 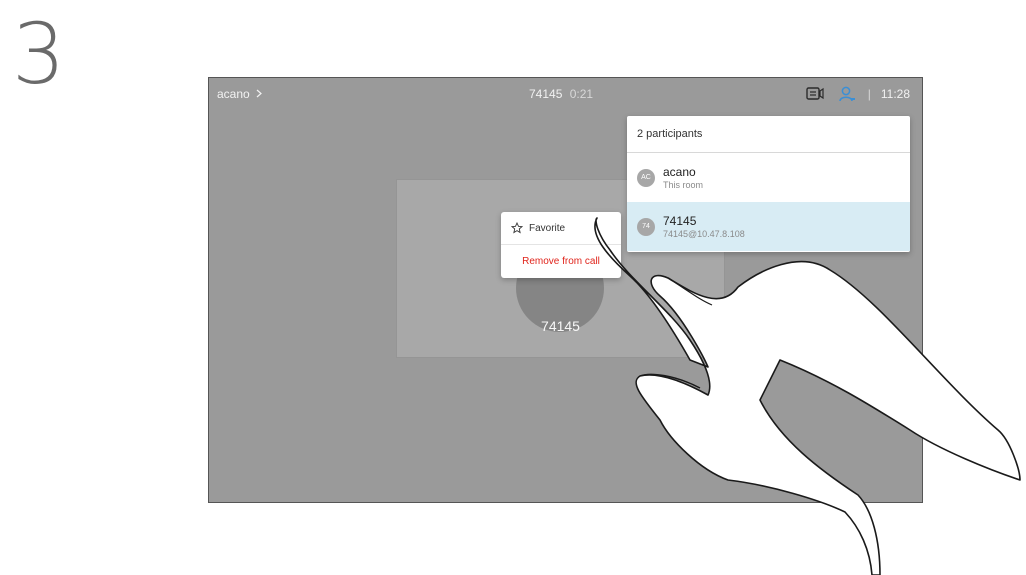 What do you see at coordinates (704, 234) in the screenshot?
I see `participant-subtitle: 74145@10.47.8.108` at bounding box center [704, 234].